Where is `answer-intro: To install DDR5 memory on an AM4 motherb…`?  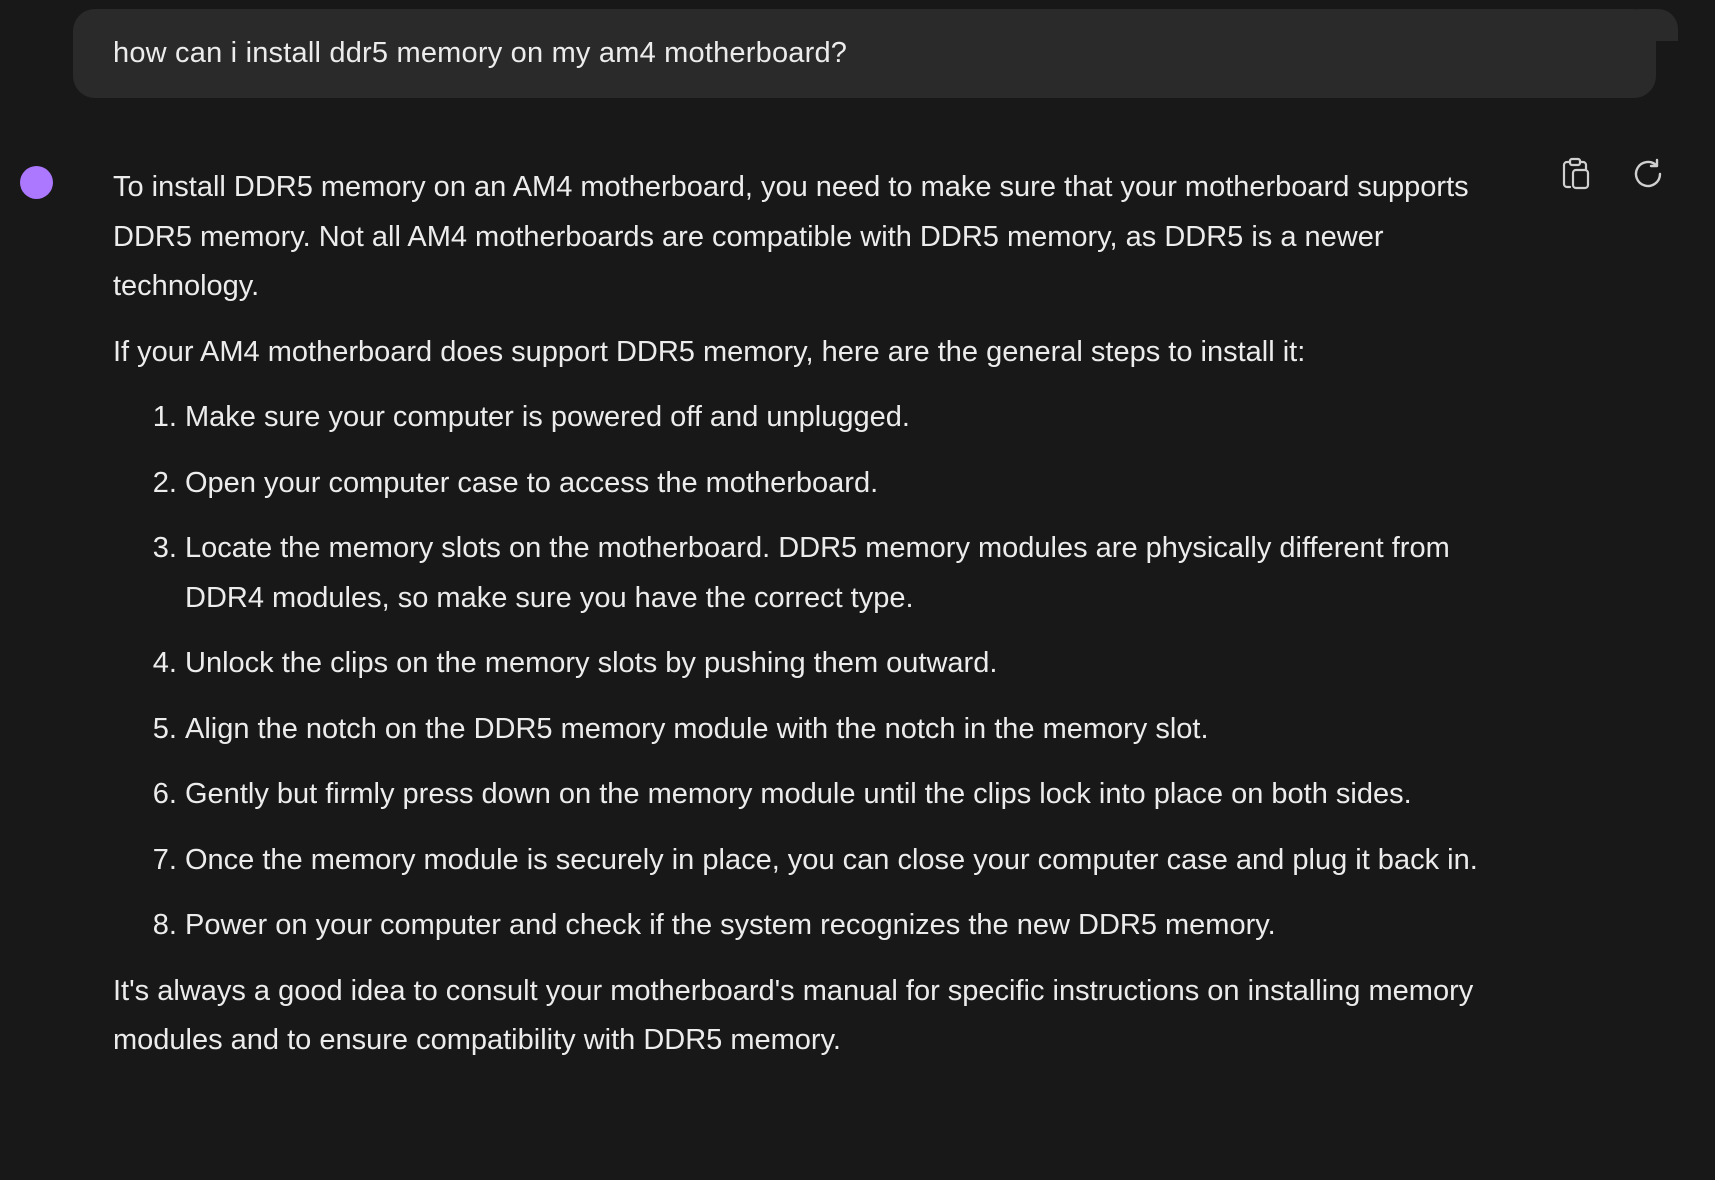
answer-intro: To install DDR5 memory on an AM4 motherb… is located at coordinates (791, 236).